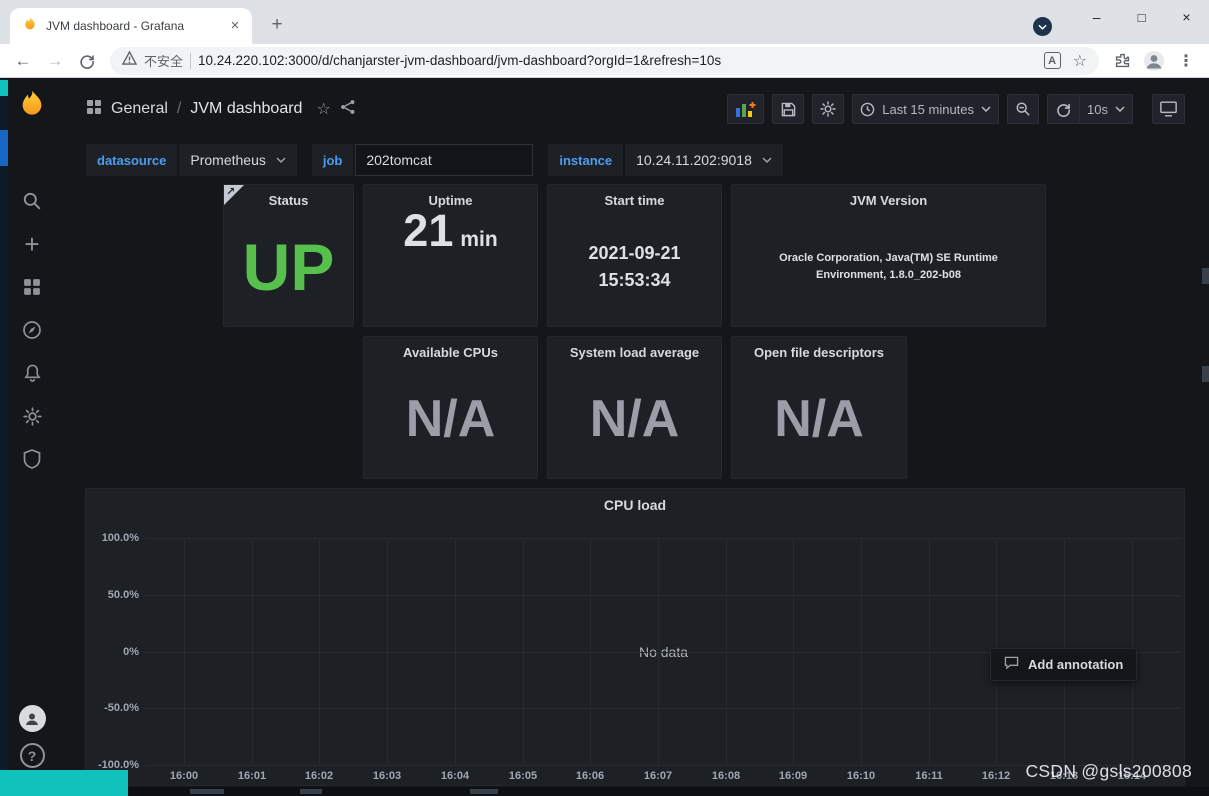  What do you see at coordinates (819, 419) in the screenshot?
I see `open-fd-value: N/A` at bounding box center [819, 419].